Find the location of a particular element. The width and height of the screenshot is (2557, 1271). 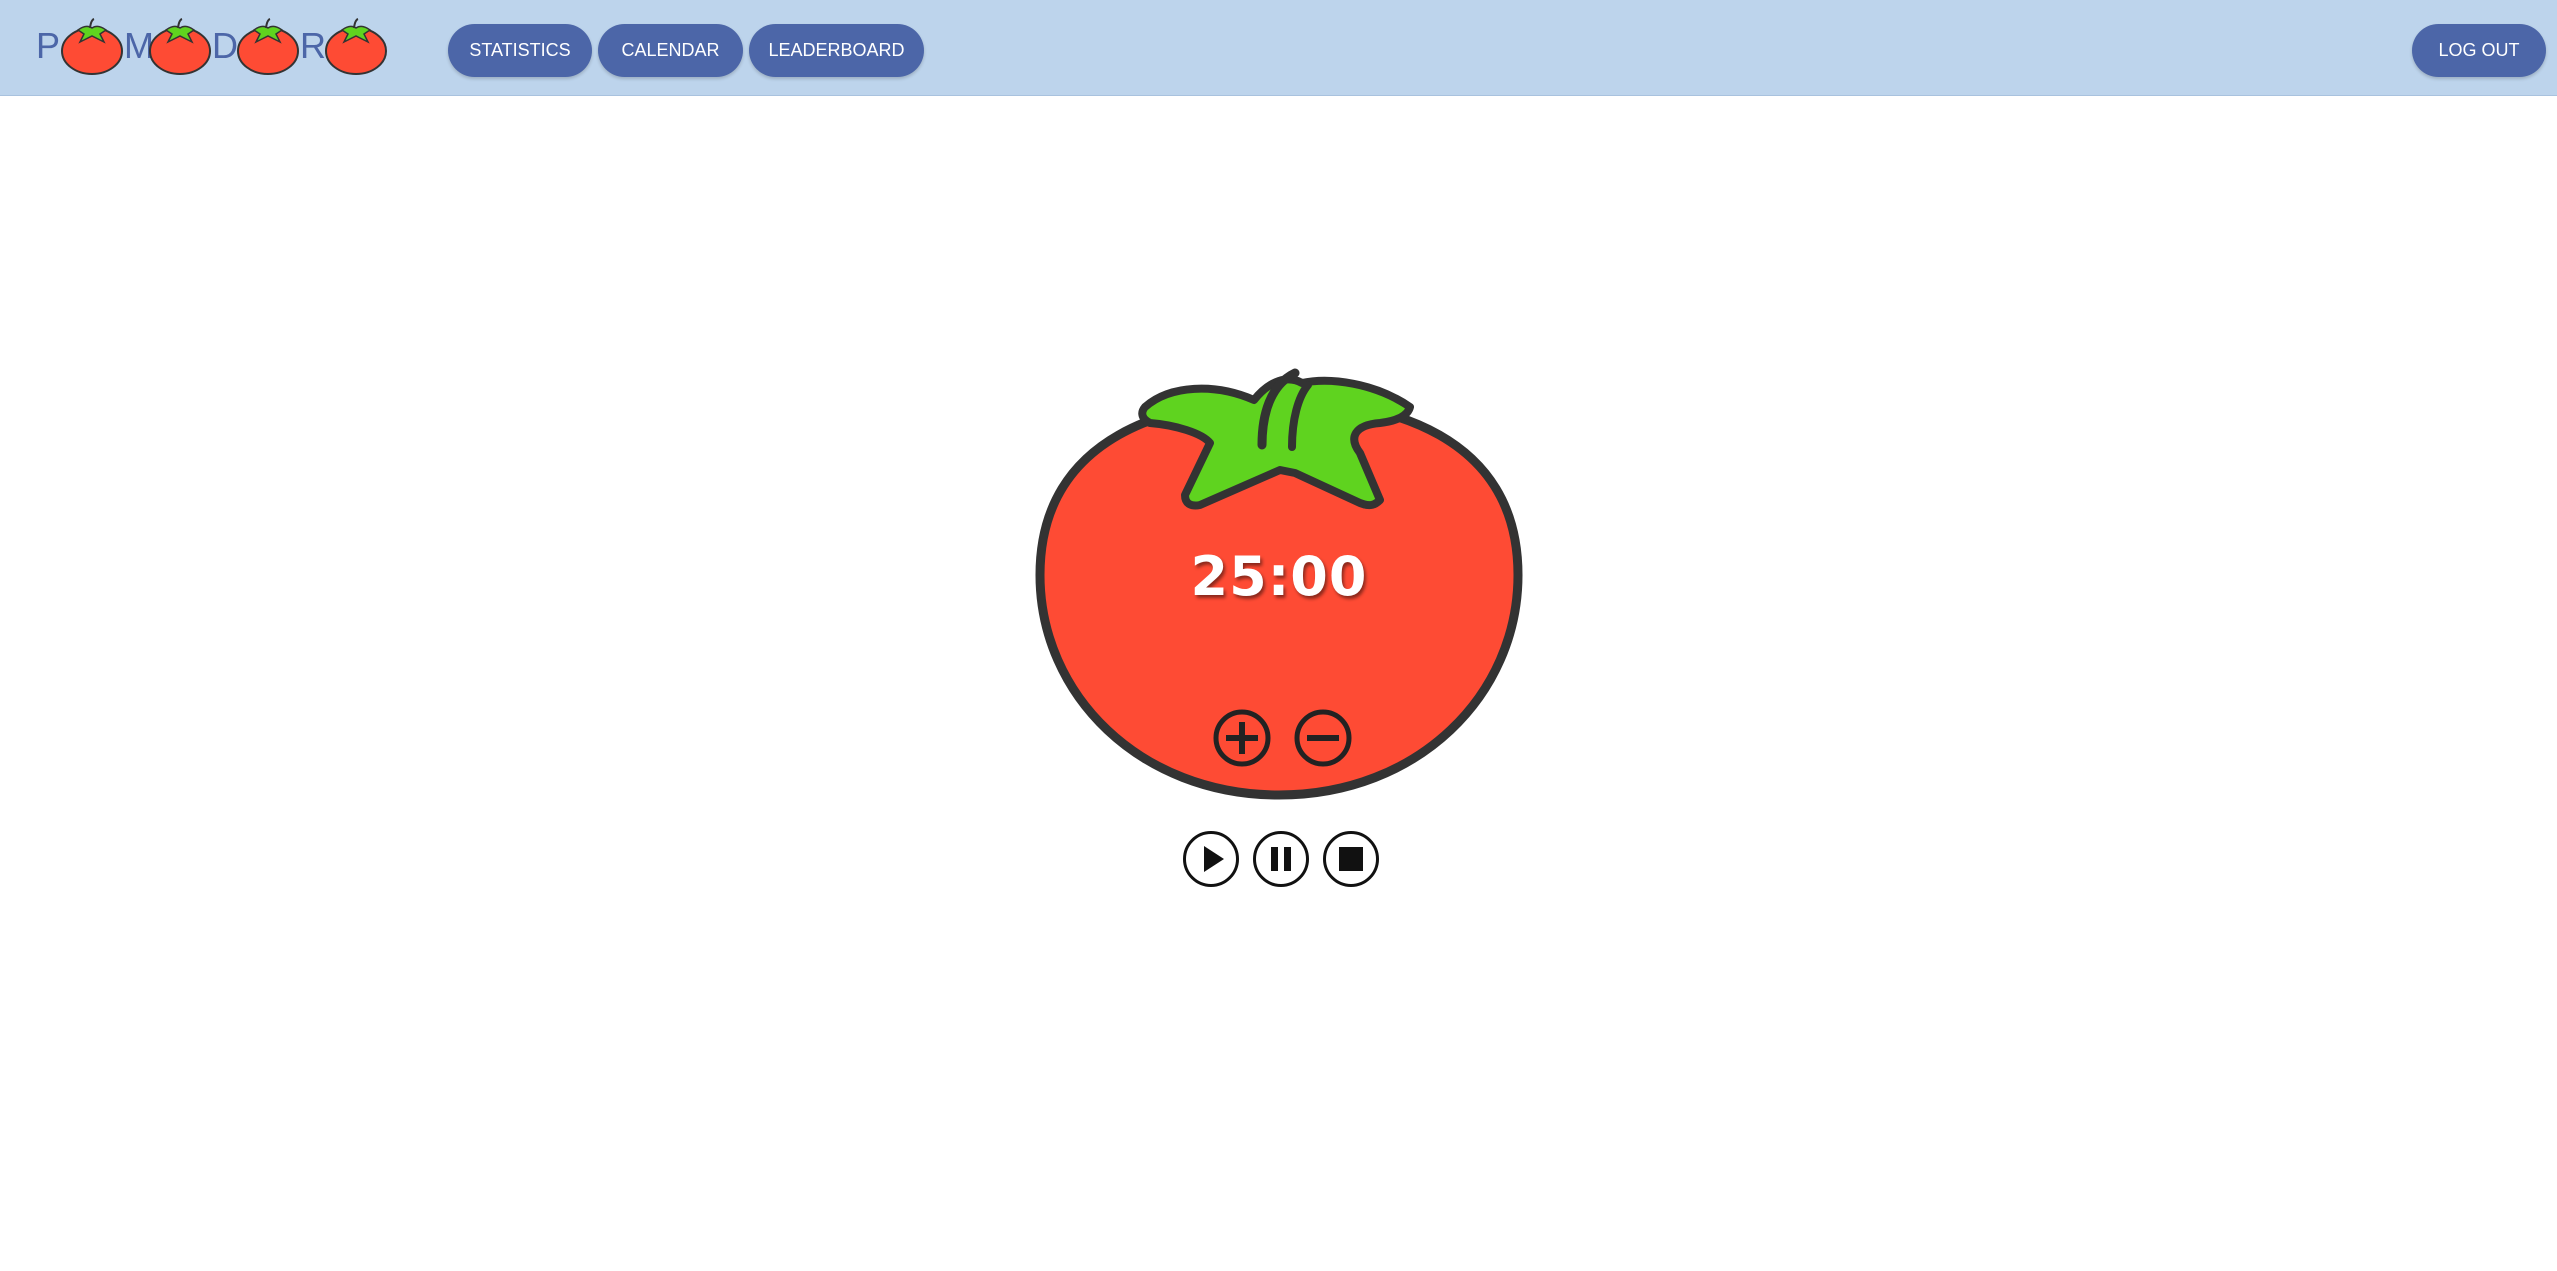

tomato-timer: 25:00 is located at coordinates (1279, 580).